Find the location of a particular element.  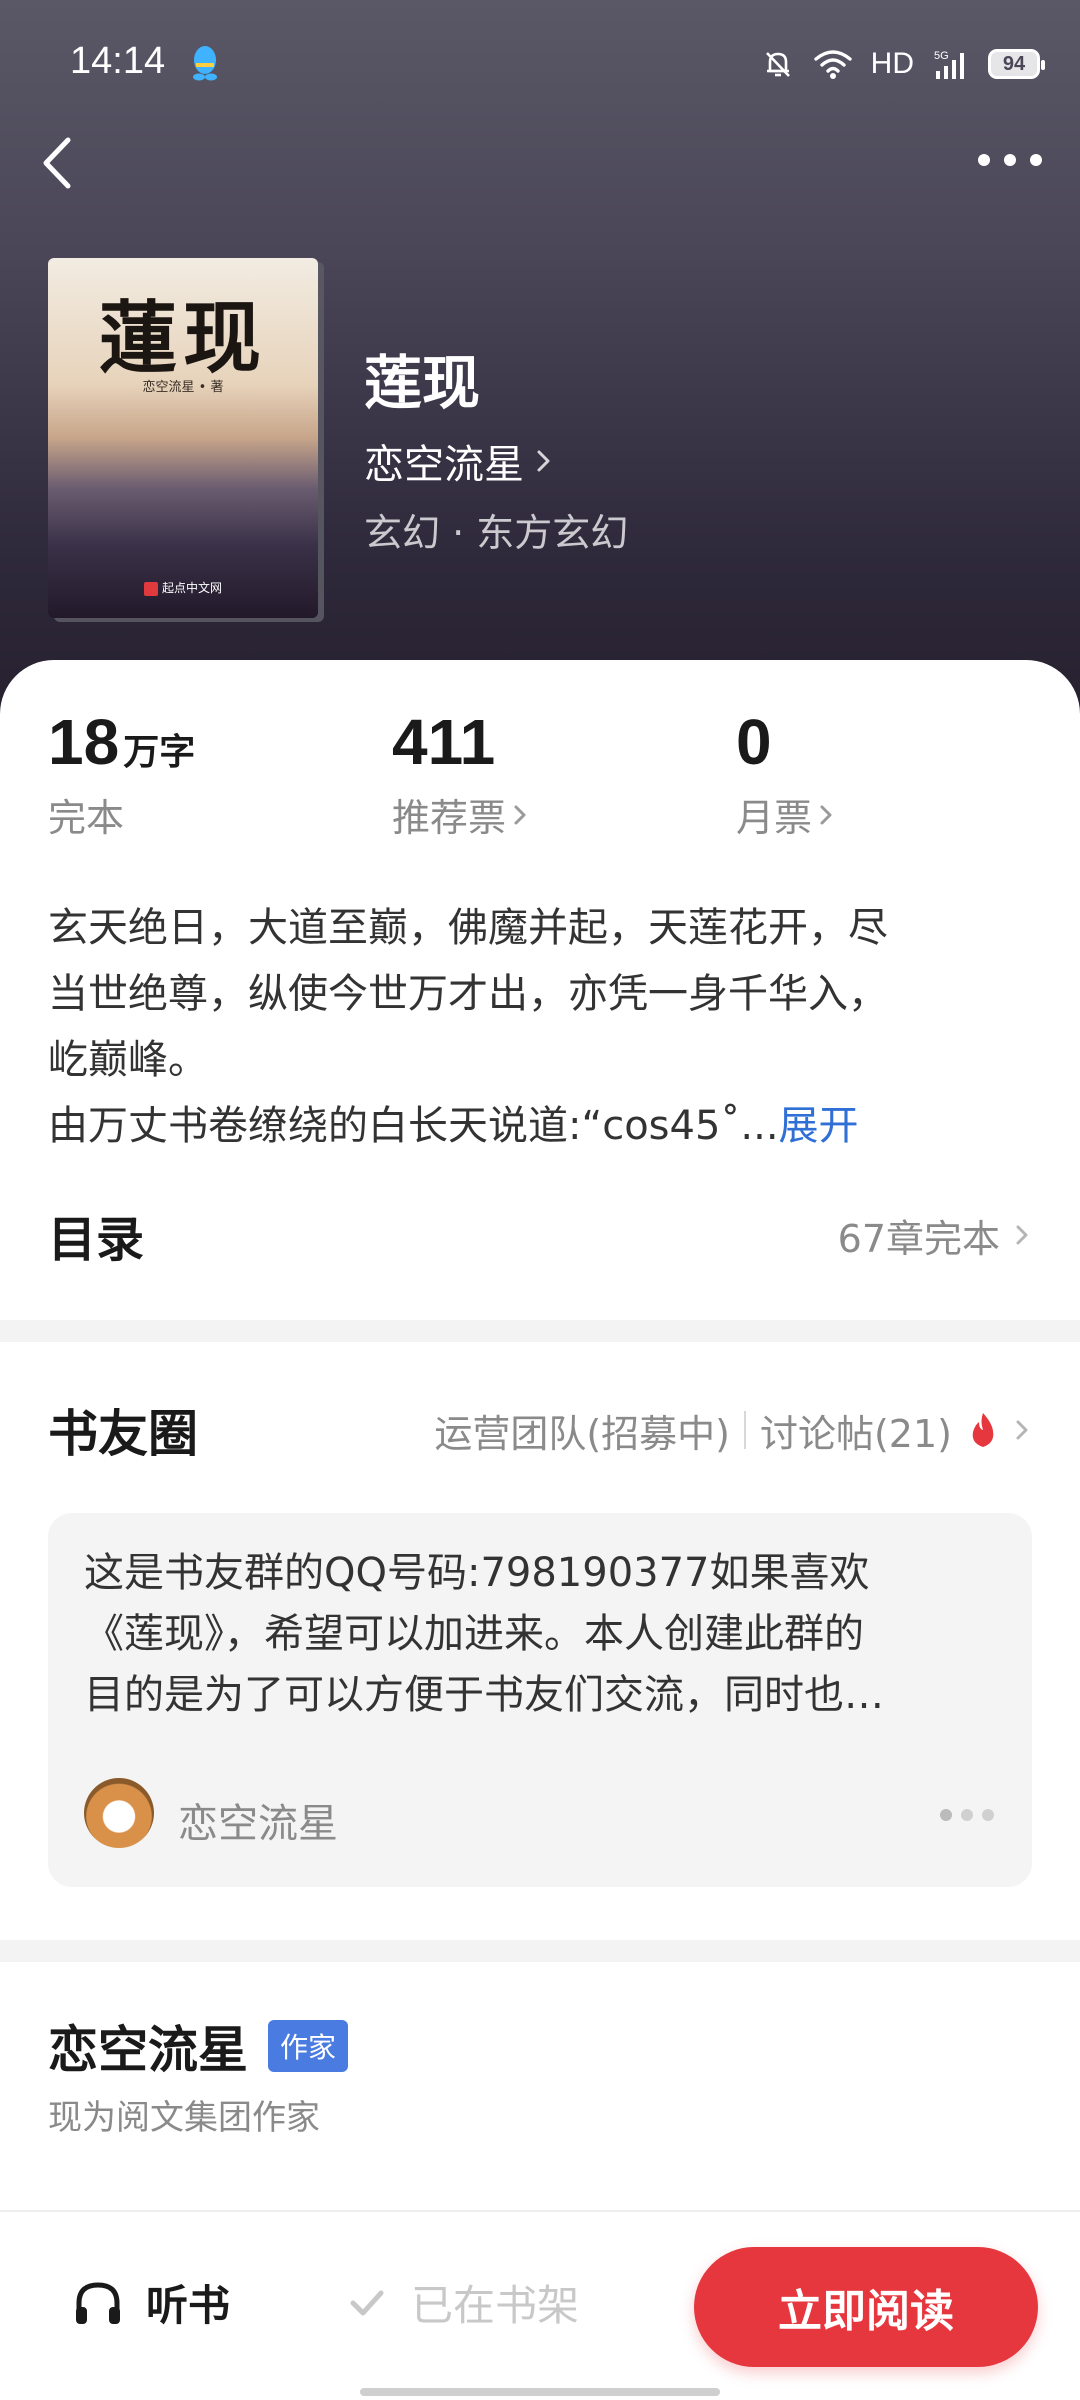

book-circle-title: 书友圈 is located at coordinates (123, 1434).